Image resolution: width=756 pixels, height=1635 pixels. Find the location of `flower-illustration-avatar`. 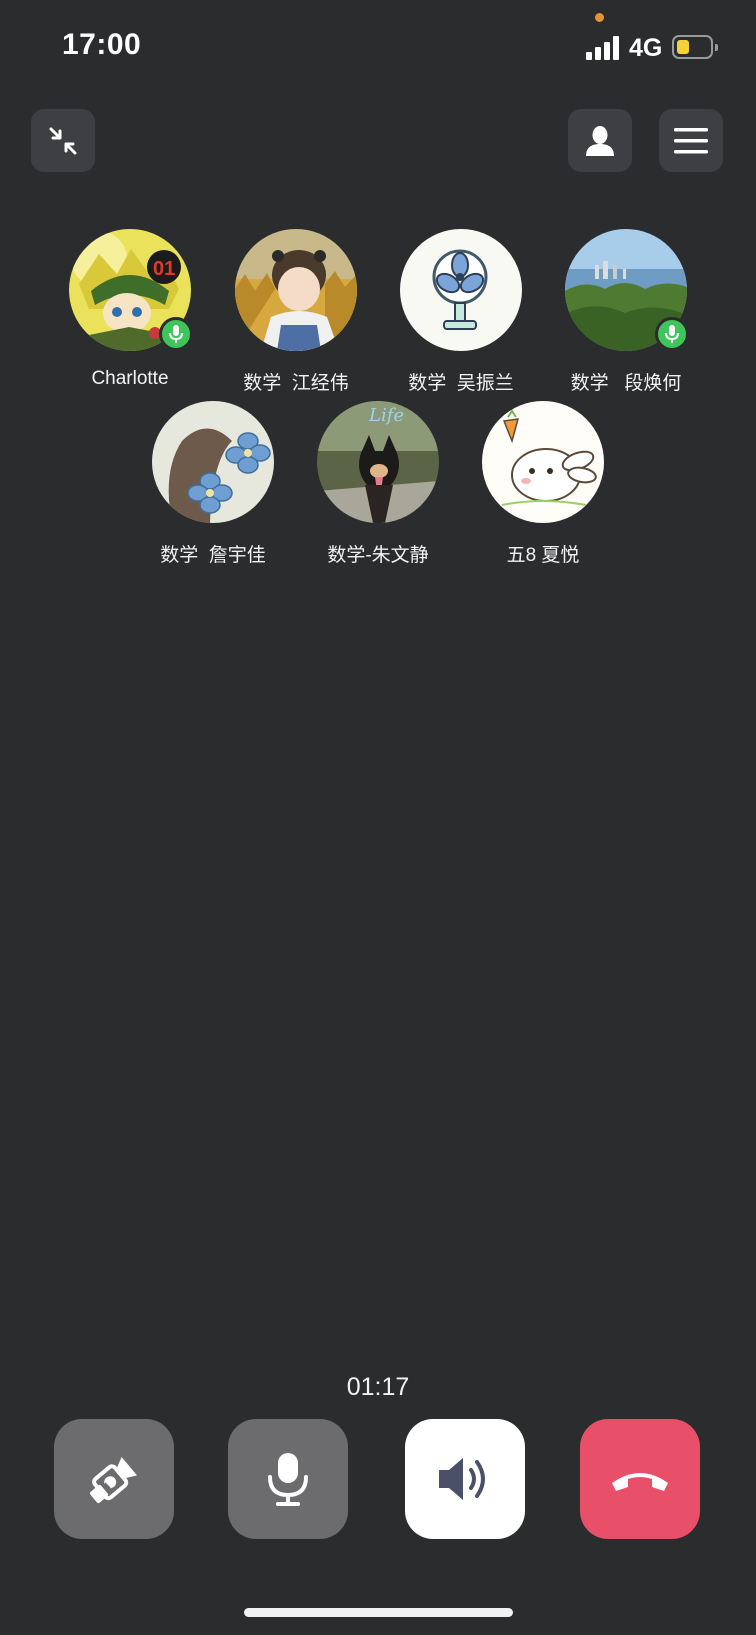

flower-illustration-avatar is located at coordinates (213, 462).